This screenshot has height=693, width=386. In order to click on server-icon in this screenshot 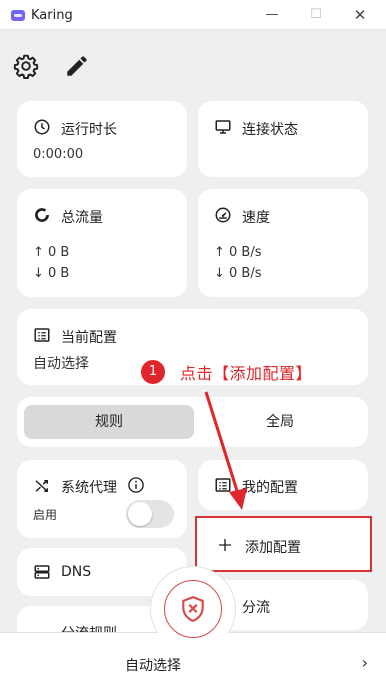, I will do `click(42, 572)`.